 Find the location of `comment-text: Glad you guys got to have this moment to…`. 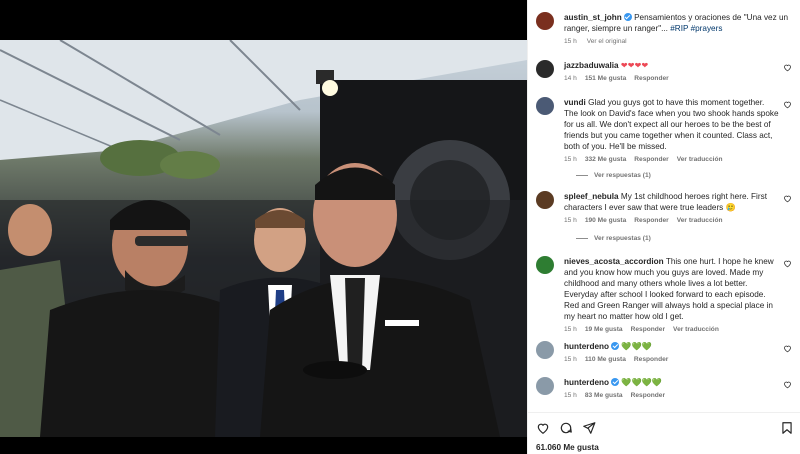

comment-text: Glad you guys got to have this moment to… is located at coordinates (671, 124).